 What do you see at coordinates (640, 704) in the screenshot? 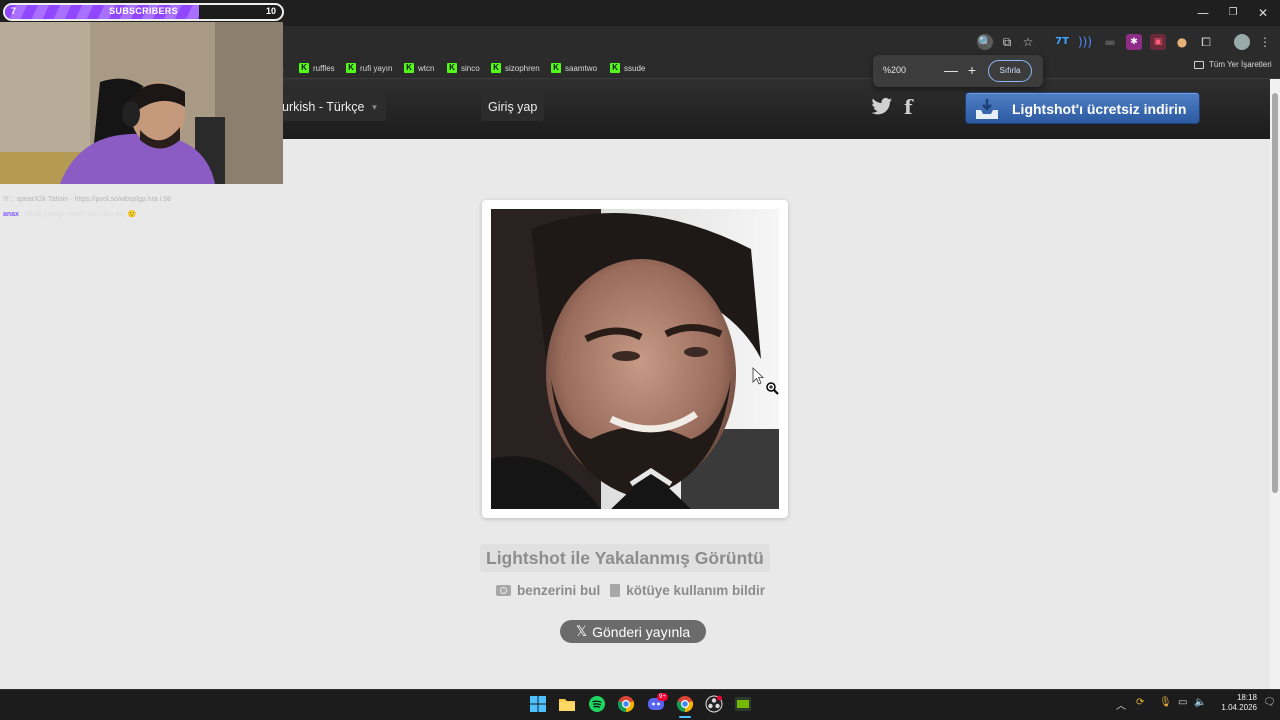
I see `taskbar` at bounding box center [640, 704].